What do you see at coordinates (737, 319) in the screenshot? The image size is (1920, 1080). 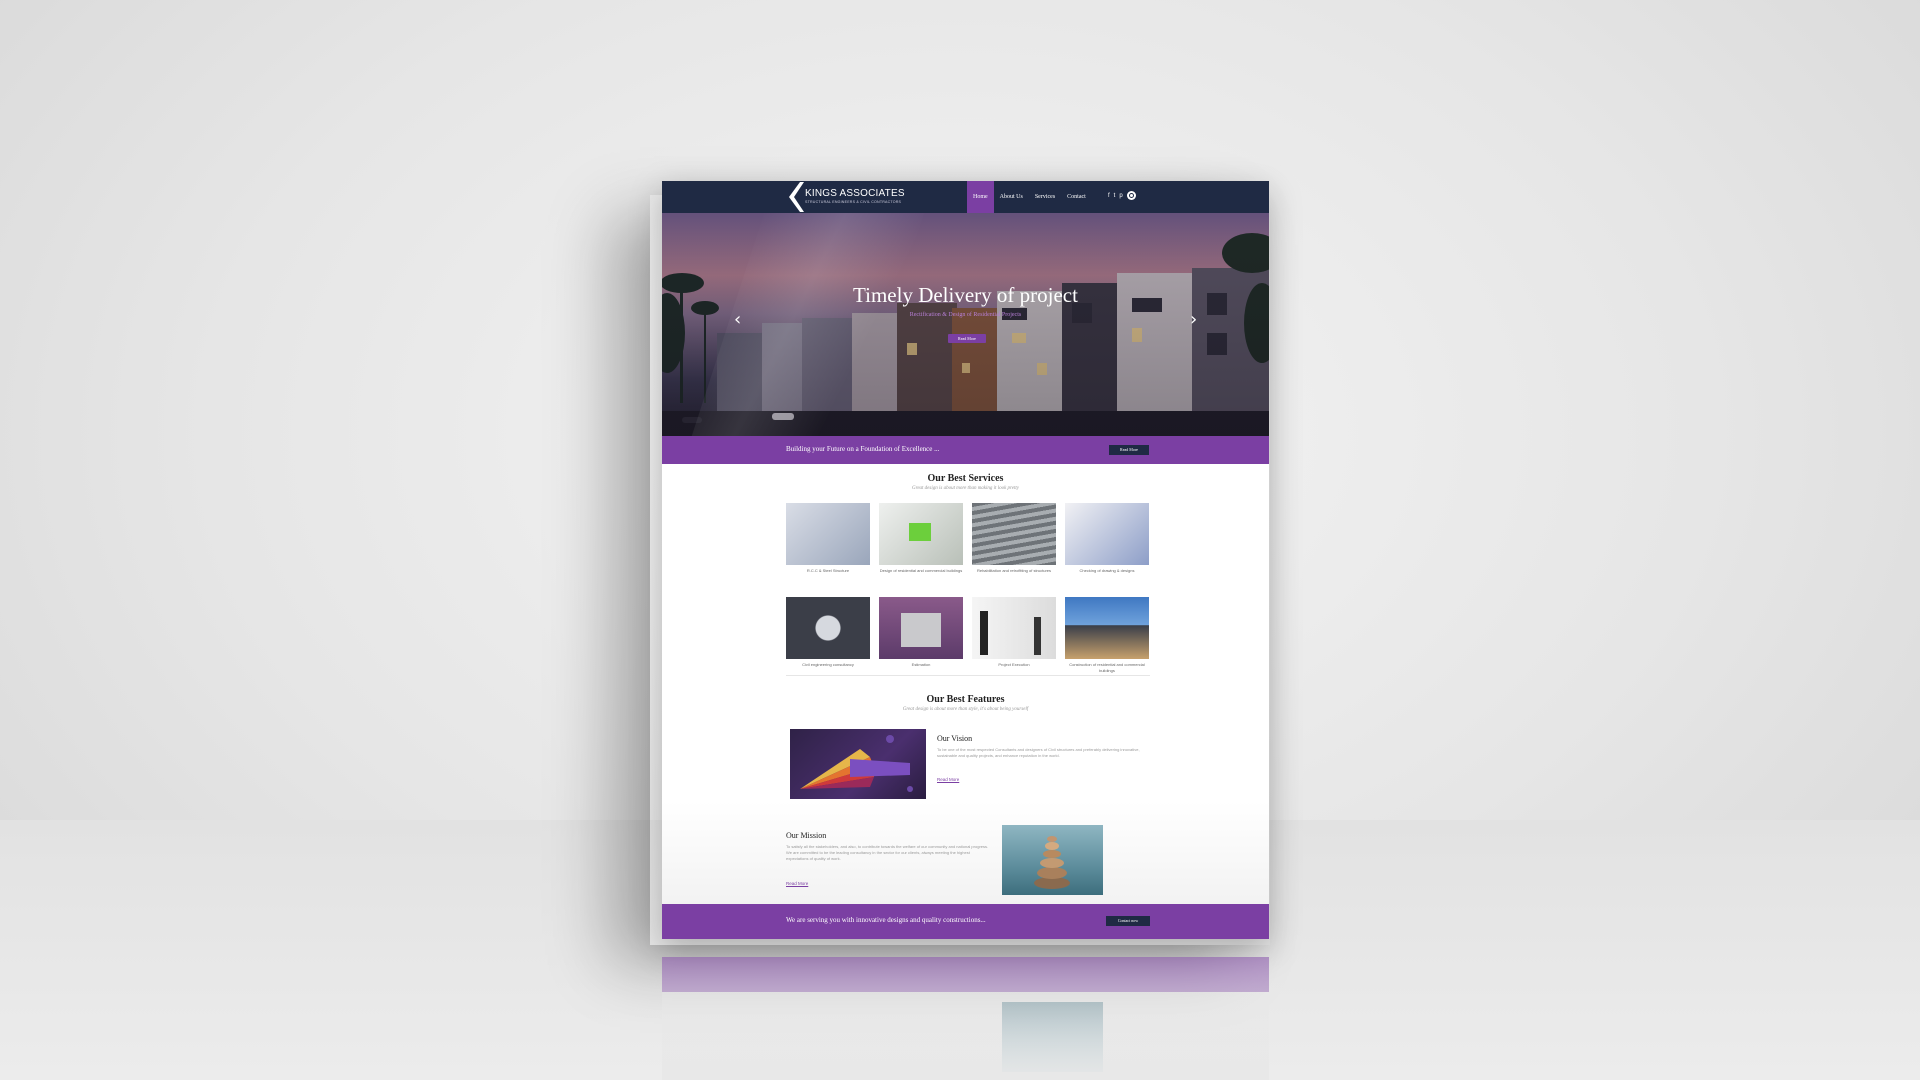 I see `slider-prev-icon: ‹` at bounding box center [737, 319].